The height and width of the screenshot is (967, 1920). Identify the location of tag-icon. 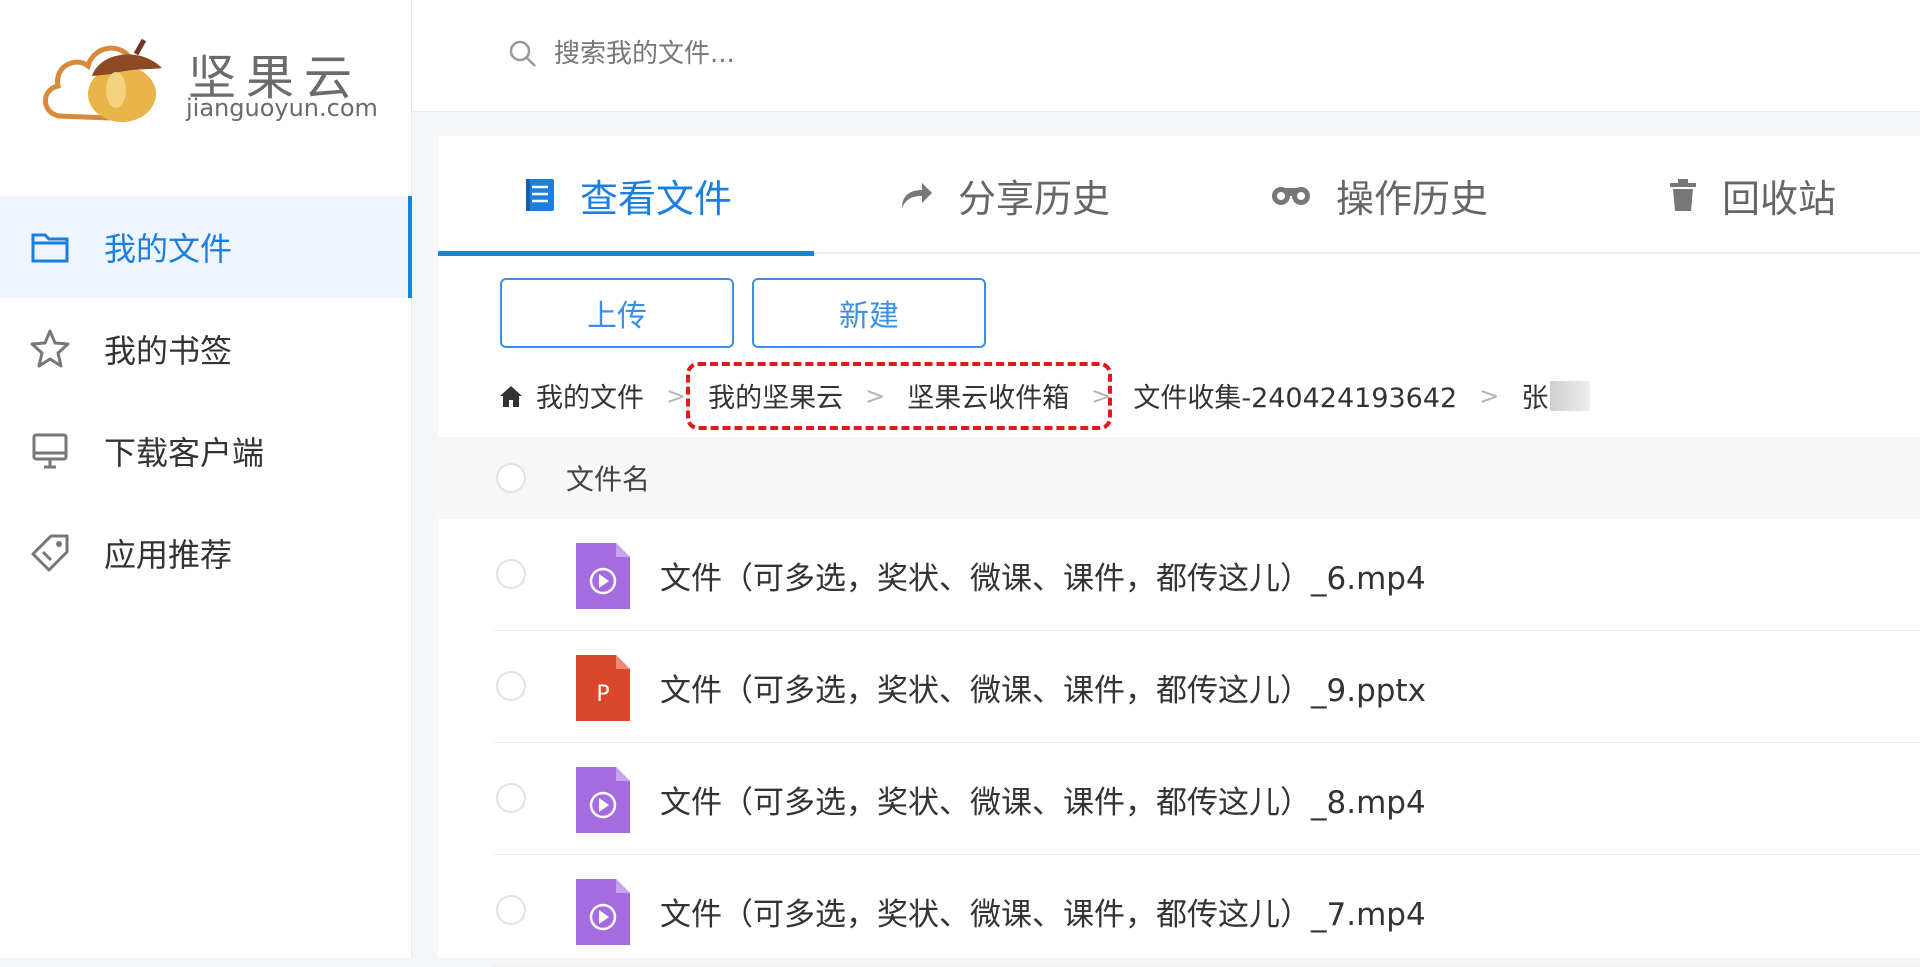
(50, 553).